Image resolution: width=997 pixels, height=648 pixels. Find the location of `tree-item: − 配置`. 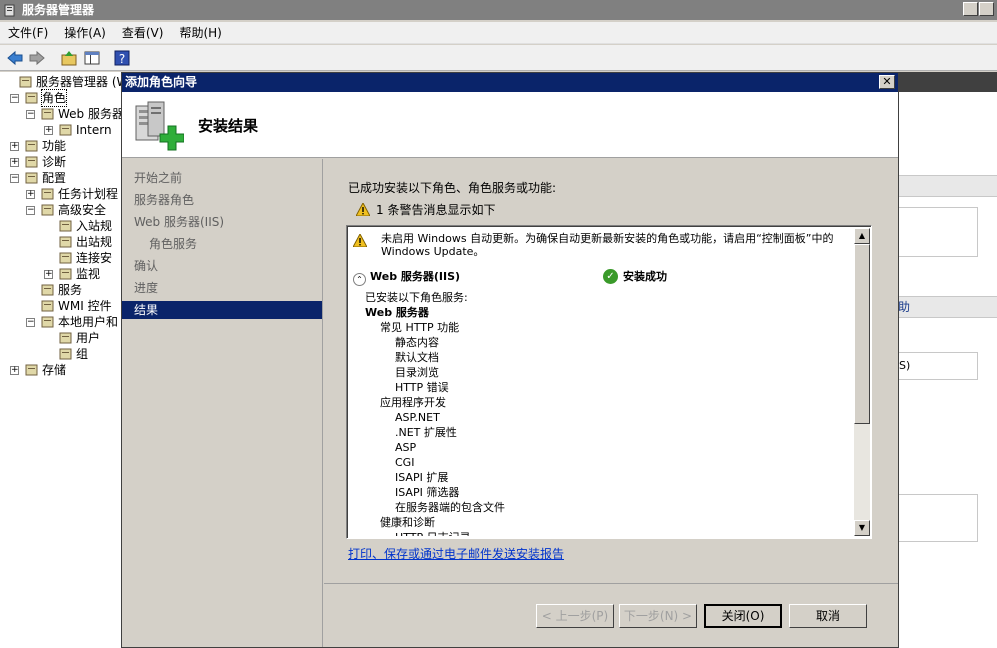

tree-item: − 配置 is located at coordinates (61, 178).